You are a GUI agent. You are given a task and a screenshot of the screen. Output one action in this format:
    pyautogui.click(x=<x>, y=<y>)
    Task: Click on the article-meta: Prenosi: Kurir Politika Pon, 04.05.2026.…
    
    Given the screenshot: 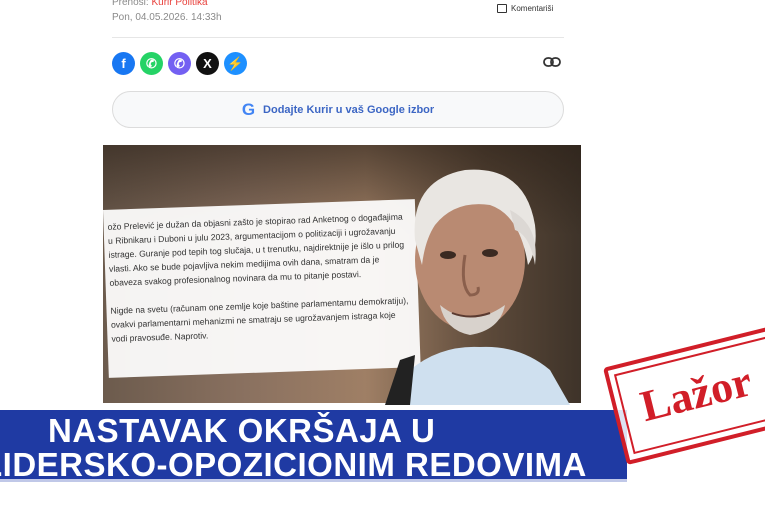 What is the action you would take?
    pyautogui.click(x=167, y=11)
    